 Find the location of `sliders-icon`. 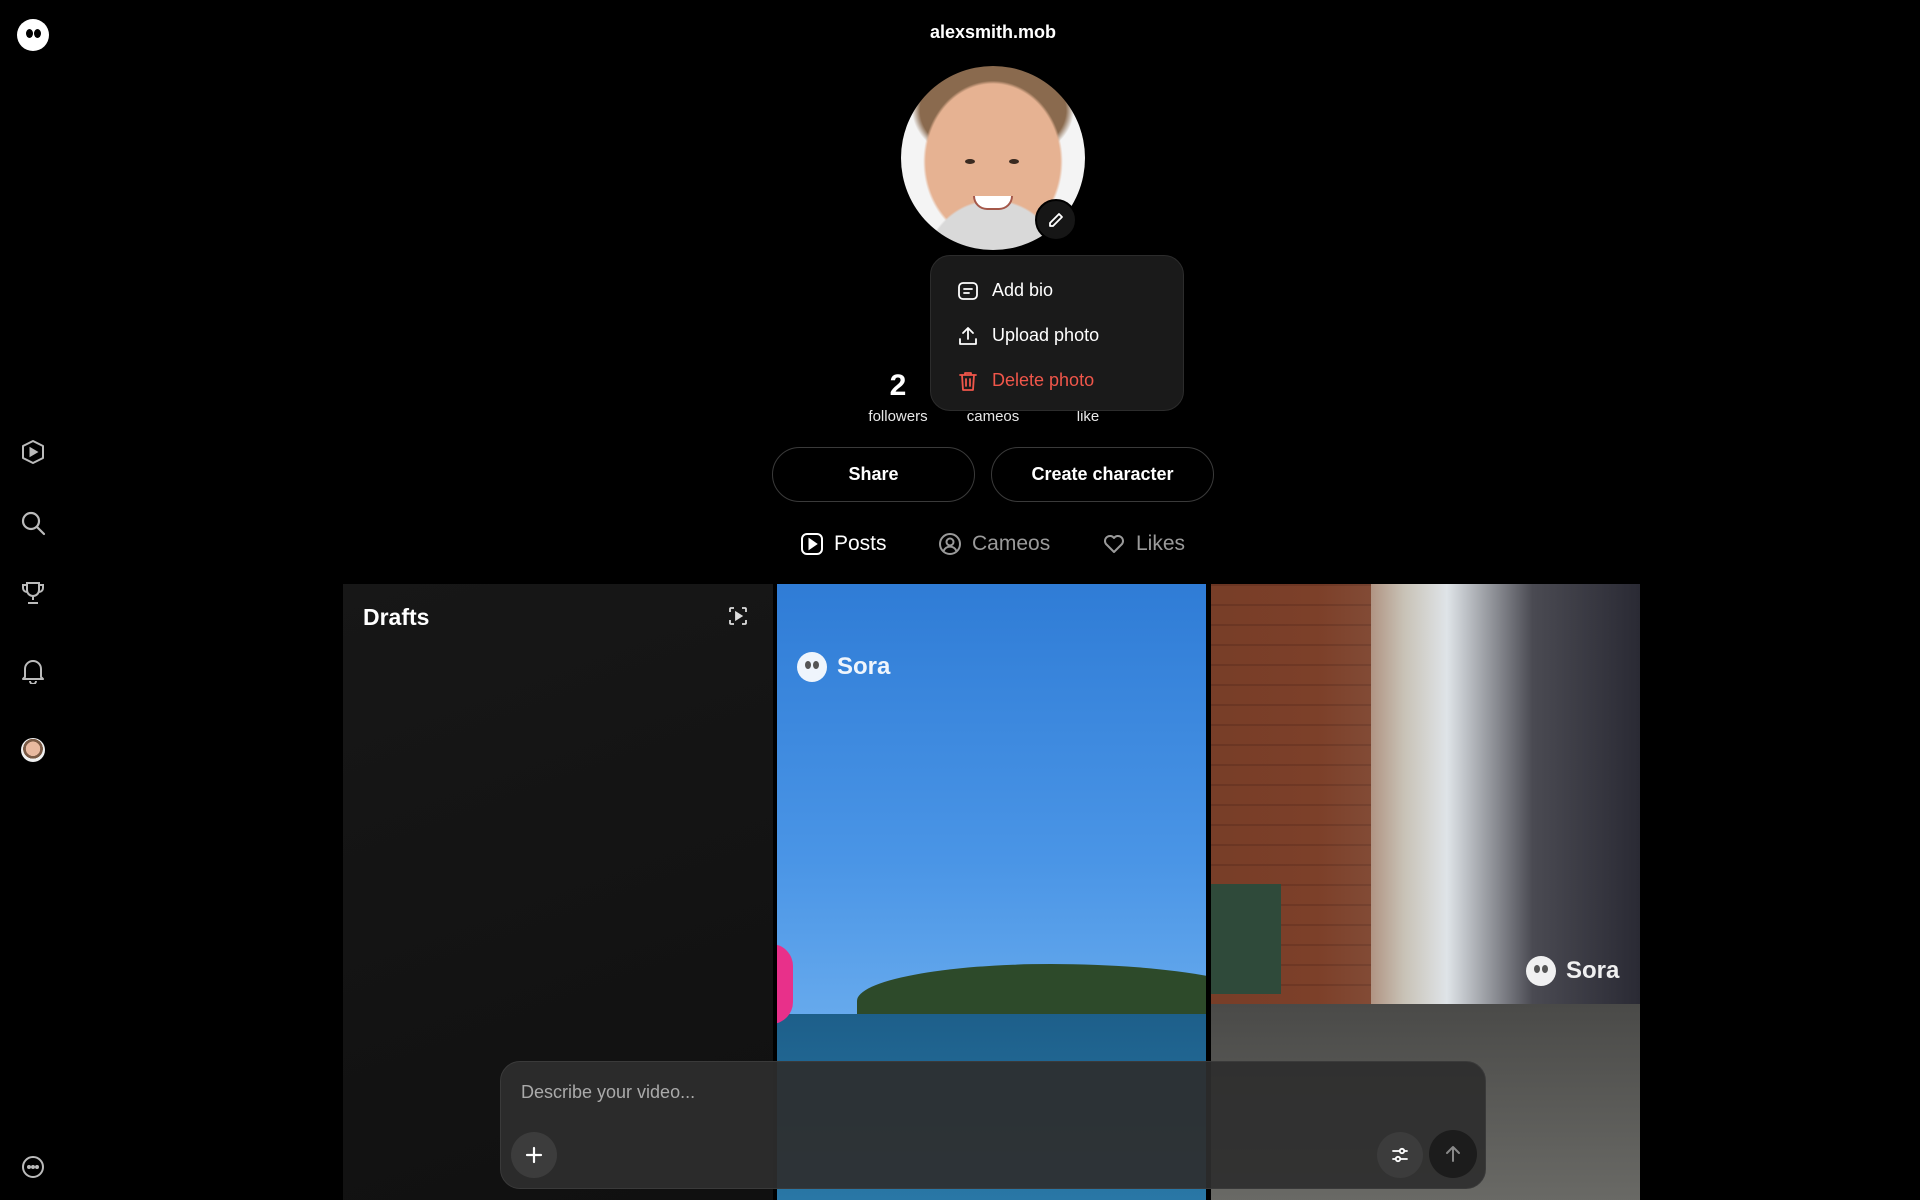

sliders-icon is located at coordinates (1400, 1155).